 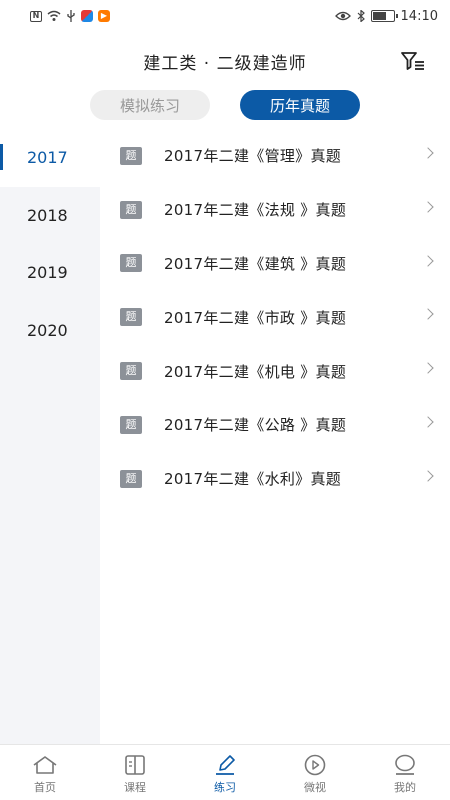 I want to click on year-item-2020: 2020, so click(x=50, y=331).